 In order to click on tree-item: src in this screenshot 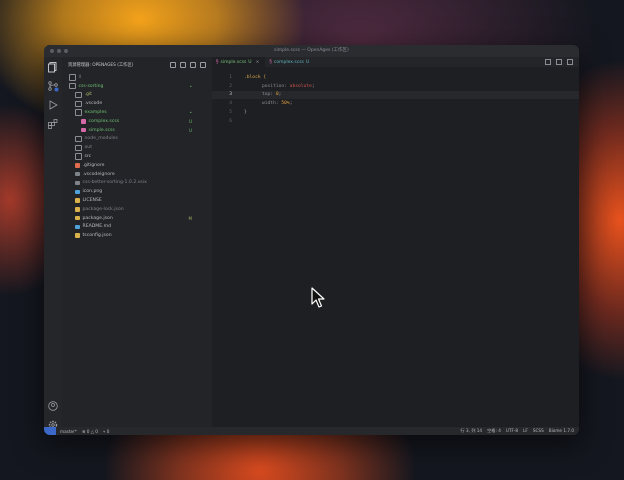, I will do `click(137, 156)`.